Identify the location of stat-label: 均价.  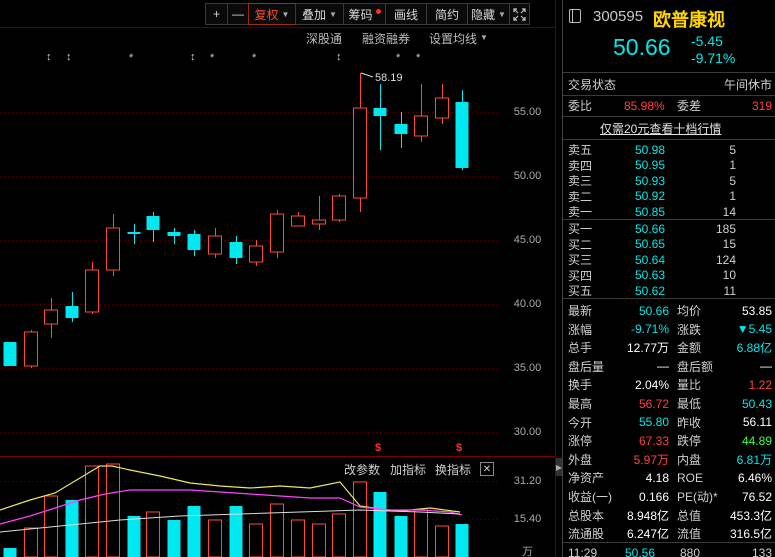
(689, 311).